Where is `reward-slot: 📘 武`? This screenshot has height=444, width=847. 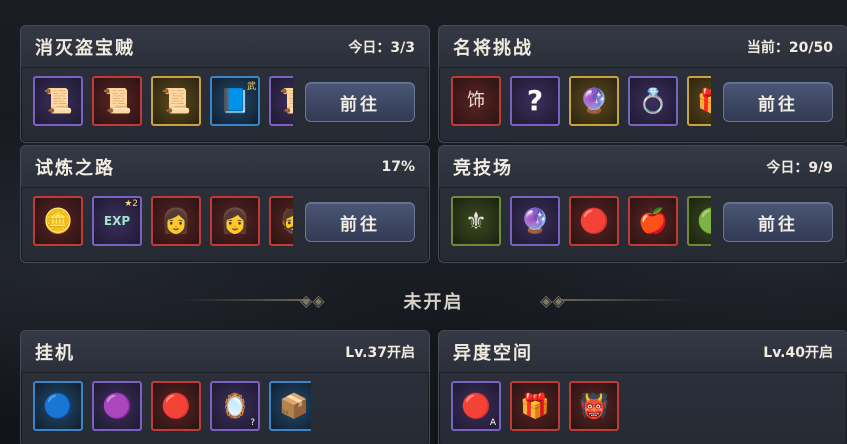 reward-slot: 📘 武 is located at coordinates (235, 101).